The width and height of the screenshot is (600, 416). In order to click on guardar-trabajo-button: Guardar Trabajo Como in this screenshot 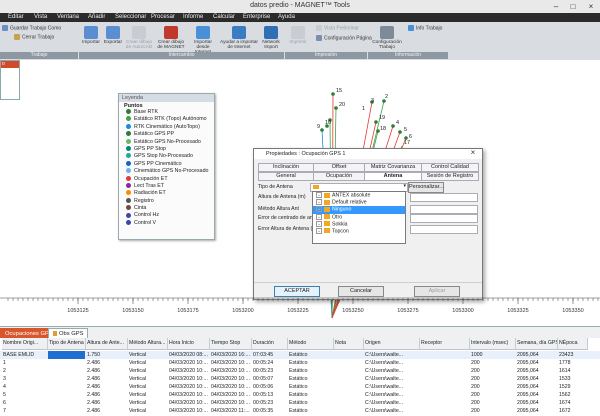, I will do `click(31, 28)`.